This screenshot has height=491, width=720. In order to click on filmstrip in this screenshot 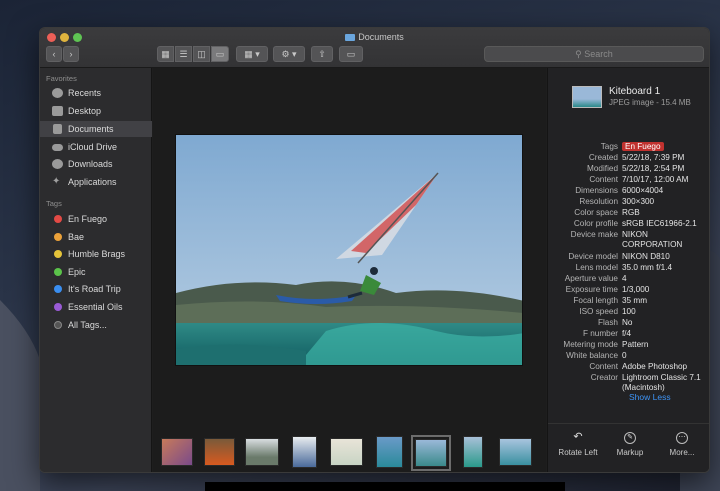, I will do `click(349, 451)`.